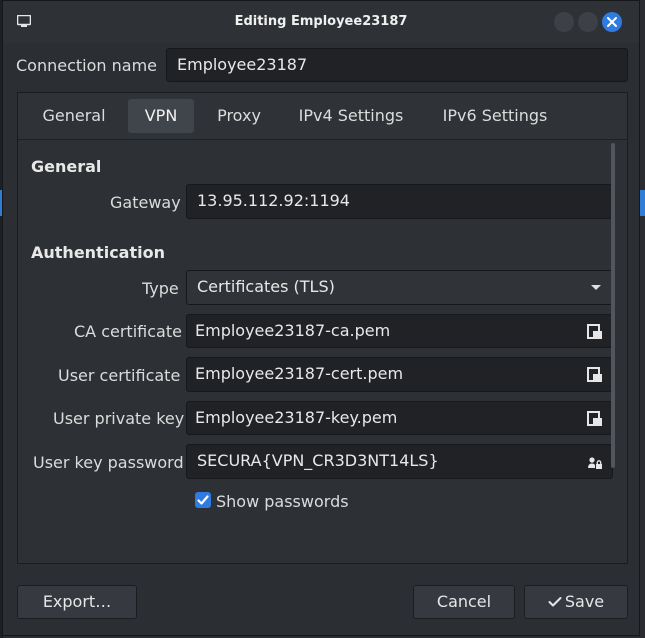 The height and width of the screenshot is (638, 645). I want to click on window-title: Editing Employee23187, so click(321, 21).